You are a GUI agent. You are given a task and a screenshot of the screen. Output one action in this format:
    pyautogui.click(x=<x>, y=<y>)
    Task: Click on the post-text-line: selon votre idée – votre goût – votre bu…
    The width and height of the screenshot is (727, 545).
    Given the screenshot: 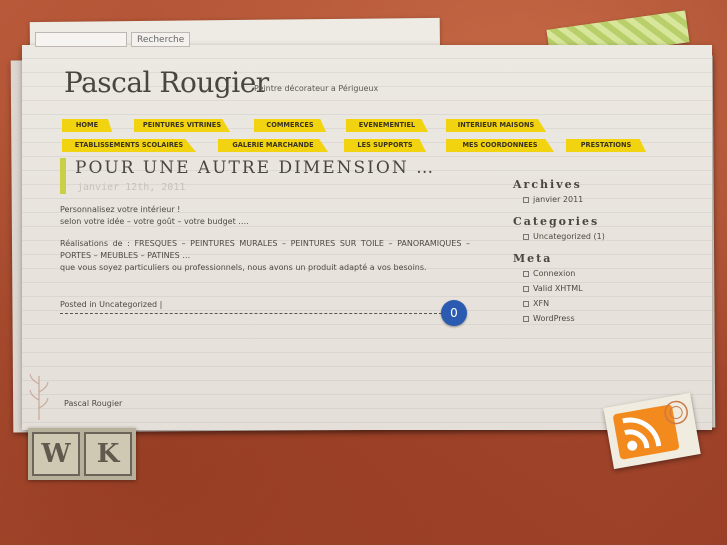 What is the action you would take?
    pyautogui.click(x=154, y=221)
    